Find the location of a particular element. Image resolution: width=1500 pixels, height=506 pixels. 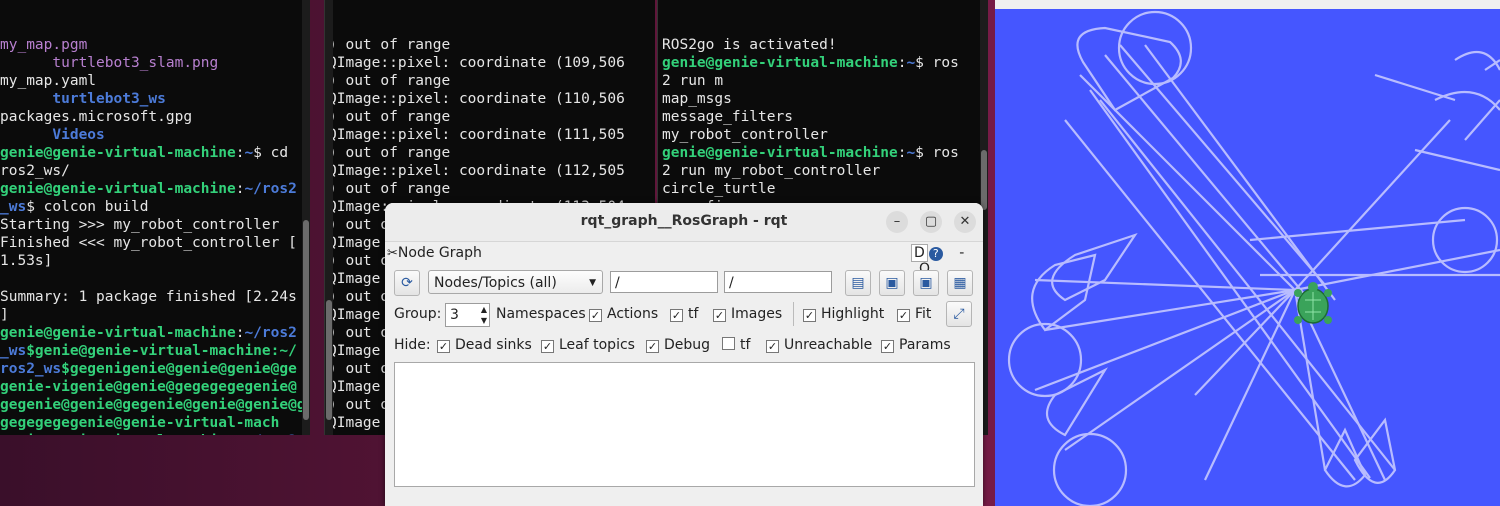

params-checkbox: ✓ Params is located at coordinates (916, 345).